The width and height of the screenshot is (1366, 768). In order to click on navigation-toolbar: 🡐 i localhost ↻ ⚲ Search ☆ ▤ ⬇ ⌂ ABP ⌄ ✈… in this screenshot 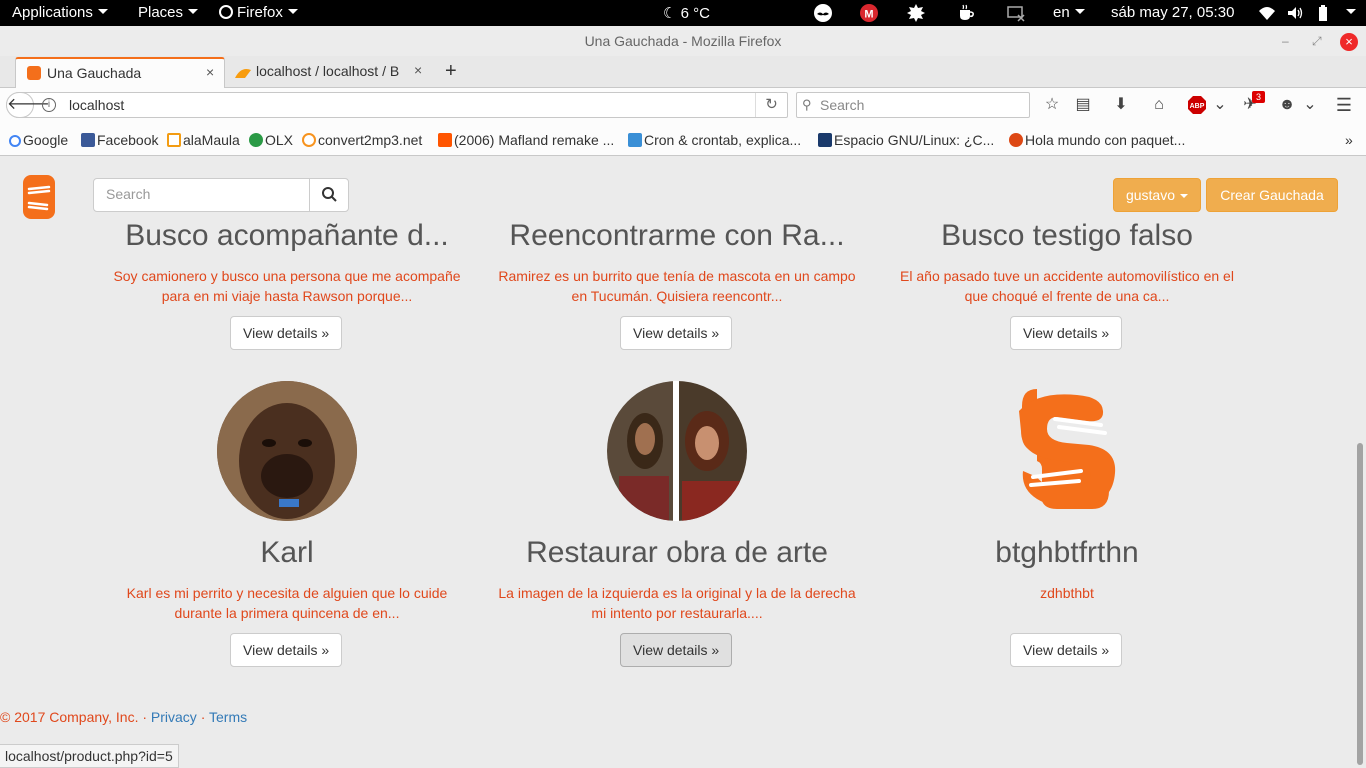, I will do `click(683, 106)`.